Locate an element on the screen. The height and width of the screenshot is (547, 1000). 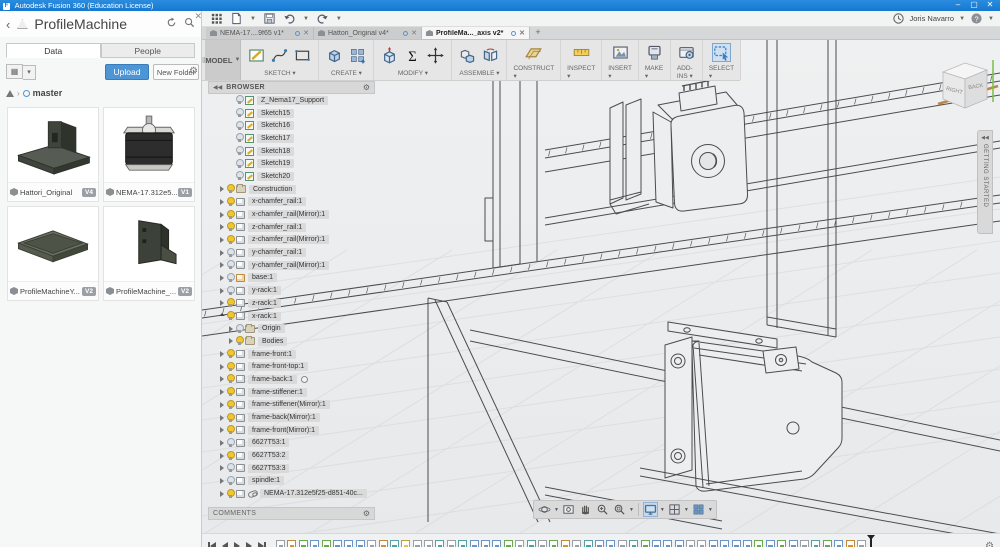
user-menu: Joris Navarro is located at coordinates (932, 18).